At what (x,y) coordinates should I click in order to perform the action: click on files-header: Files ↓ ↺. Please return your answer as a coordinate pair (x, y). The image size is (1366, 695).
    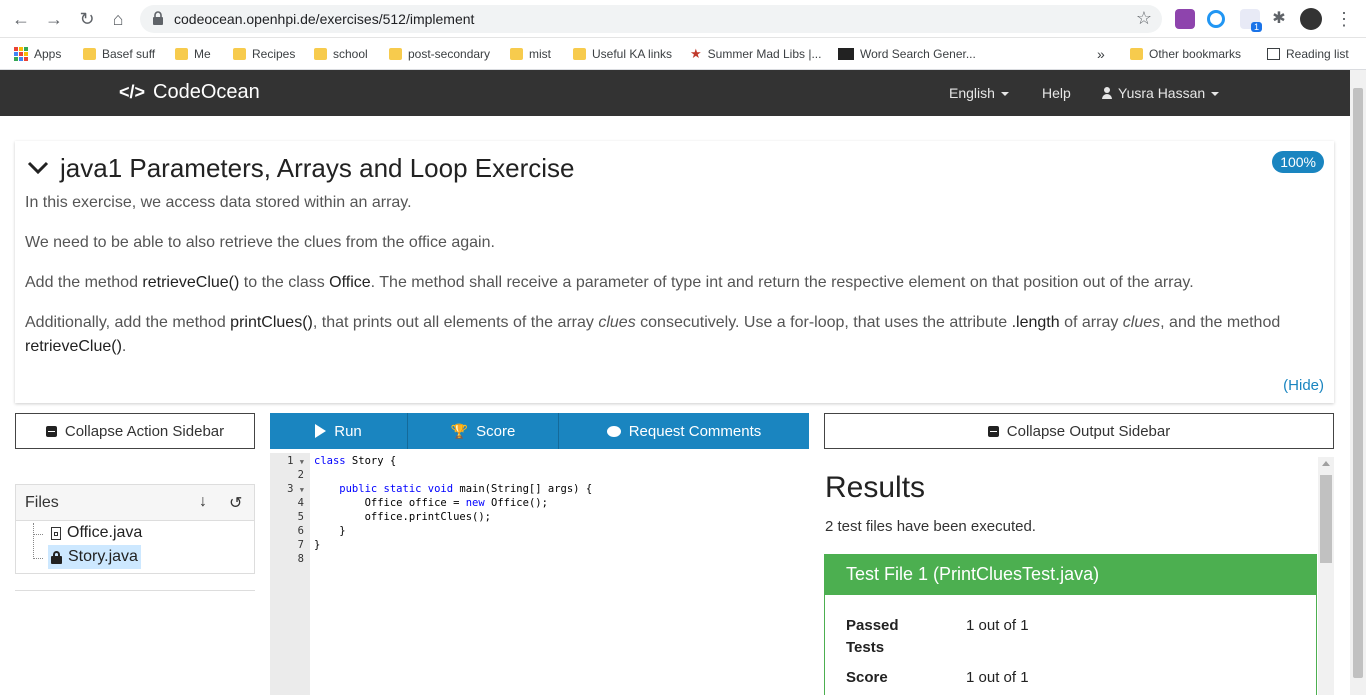
    Looking at the image, I should click on (135, 503).